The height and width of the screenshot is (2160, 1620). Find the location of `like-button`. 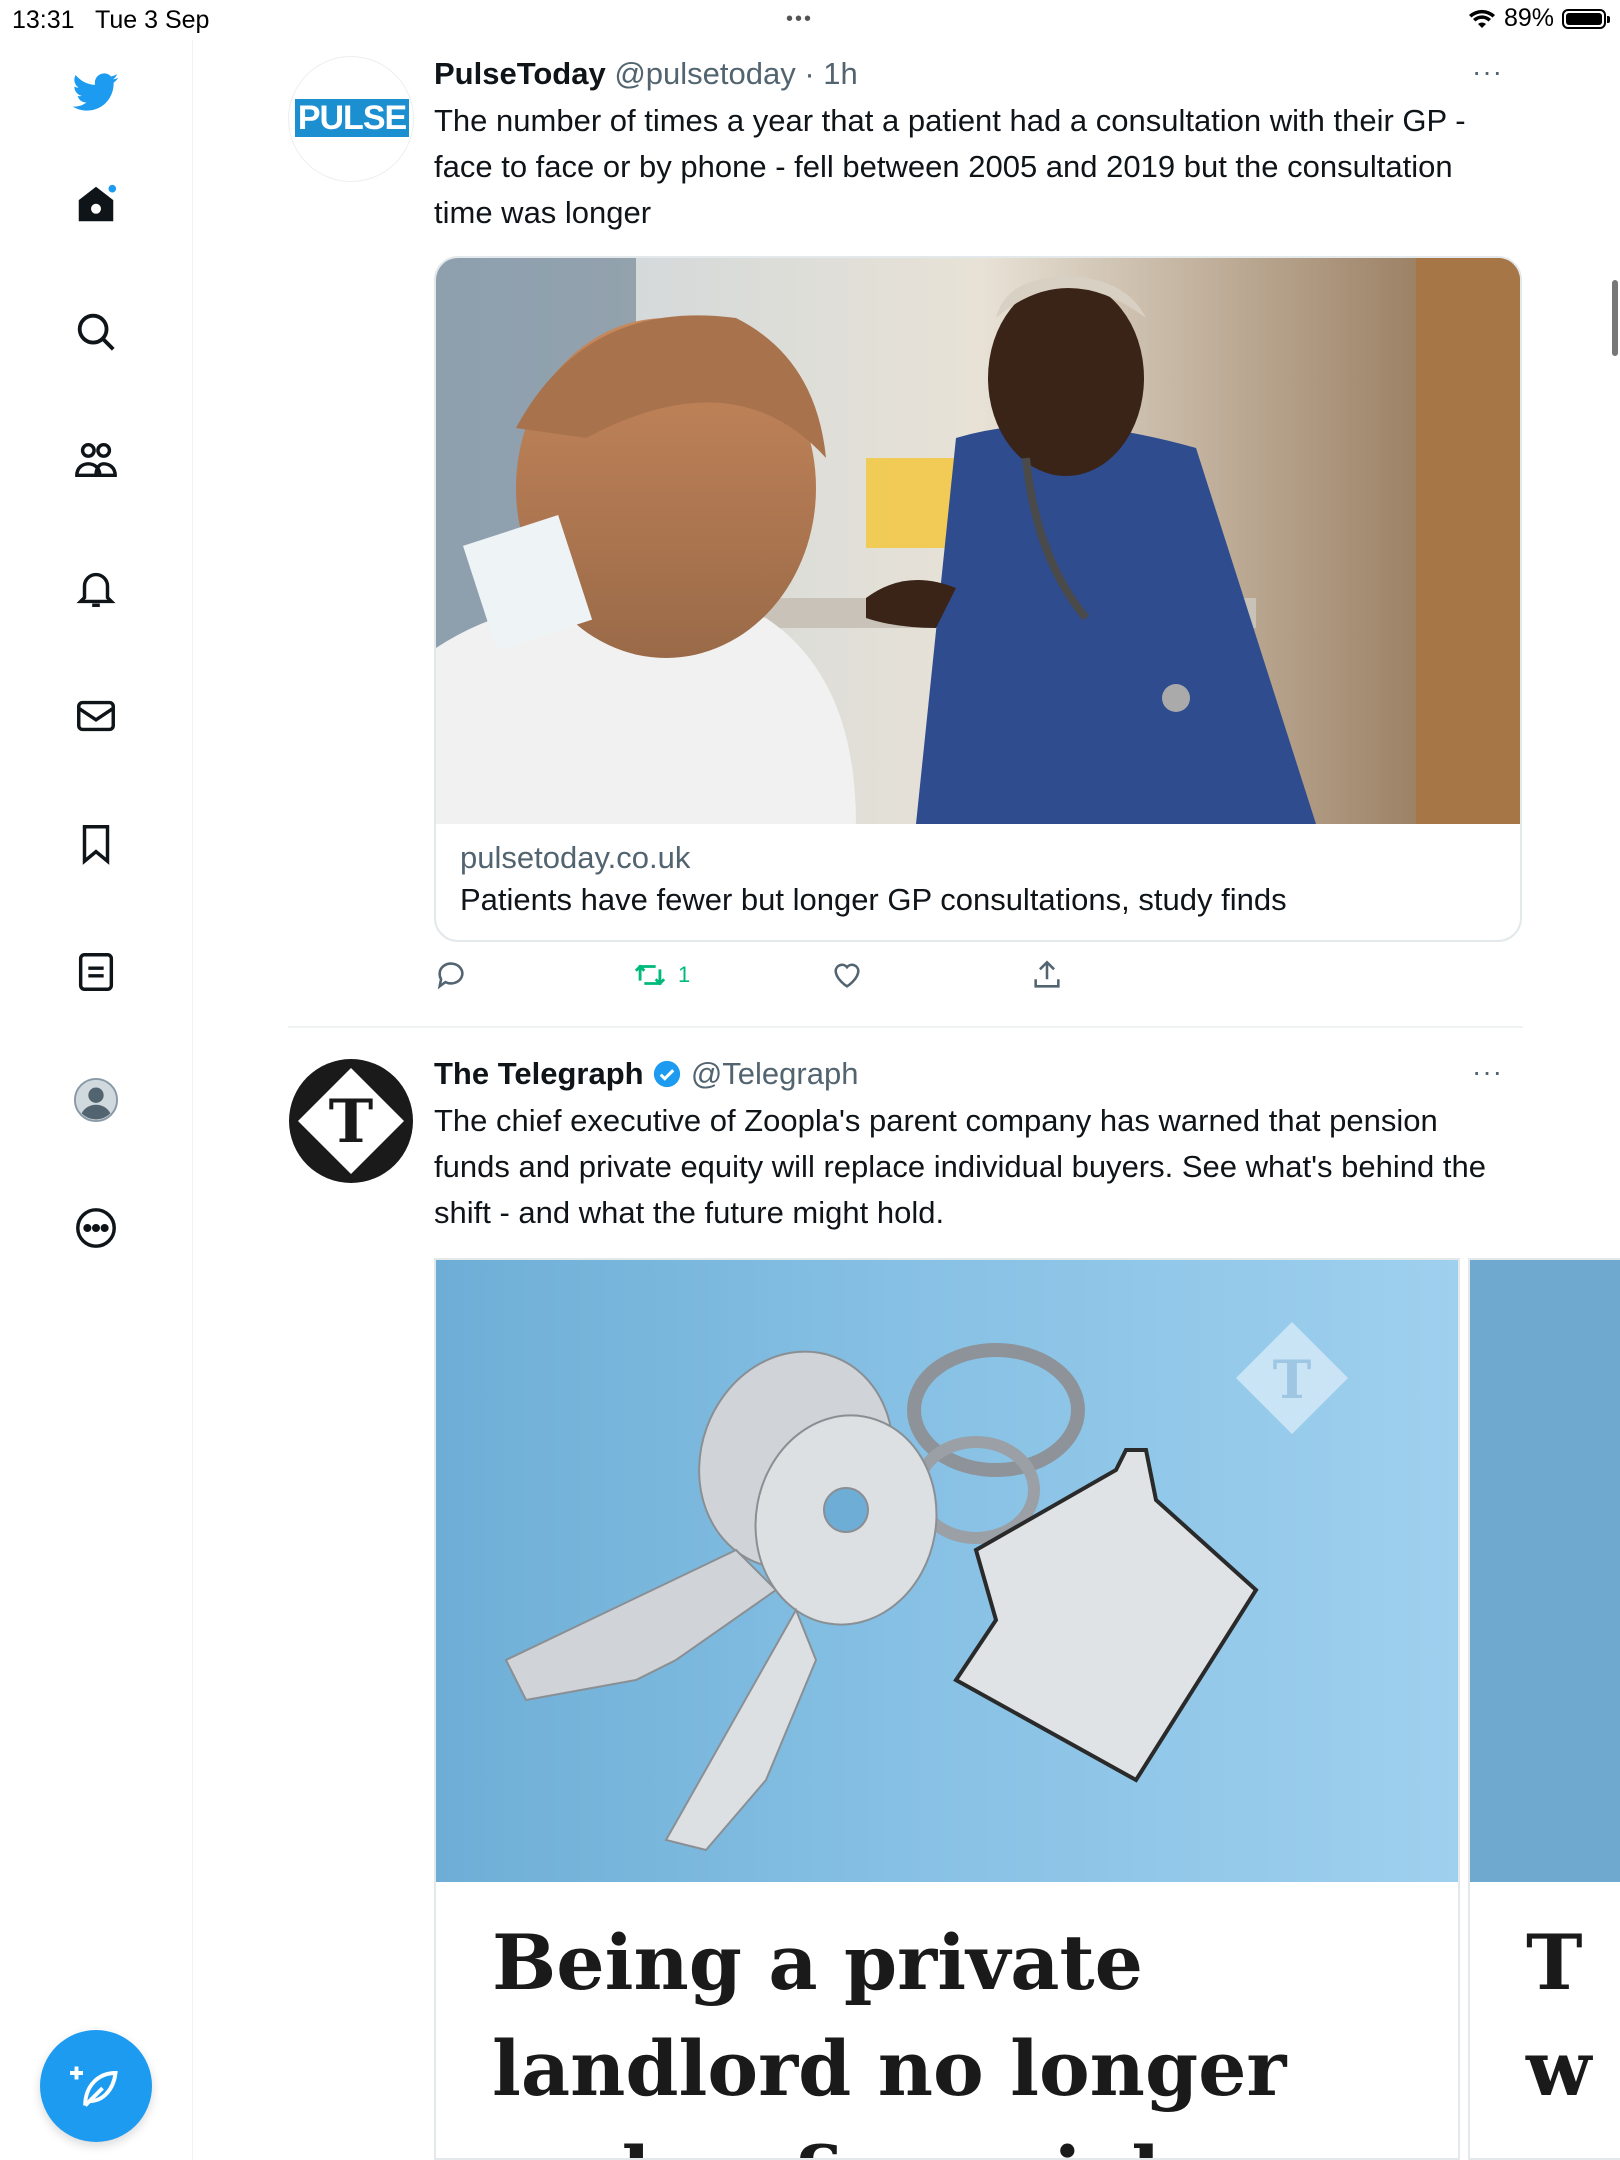

like-button is located at coordinates (847, 975).